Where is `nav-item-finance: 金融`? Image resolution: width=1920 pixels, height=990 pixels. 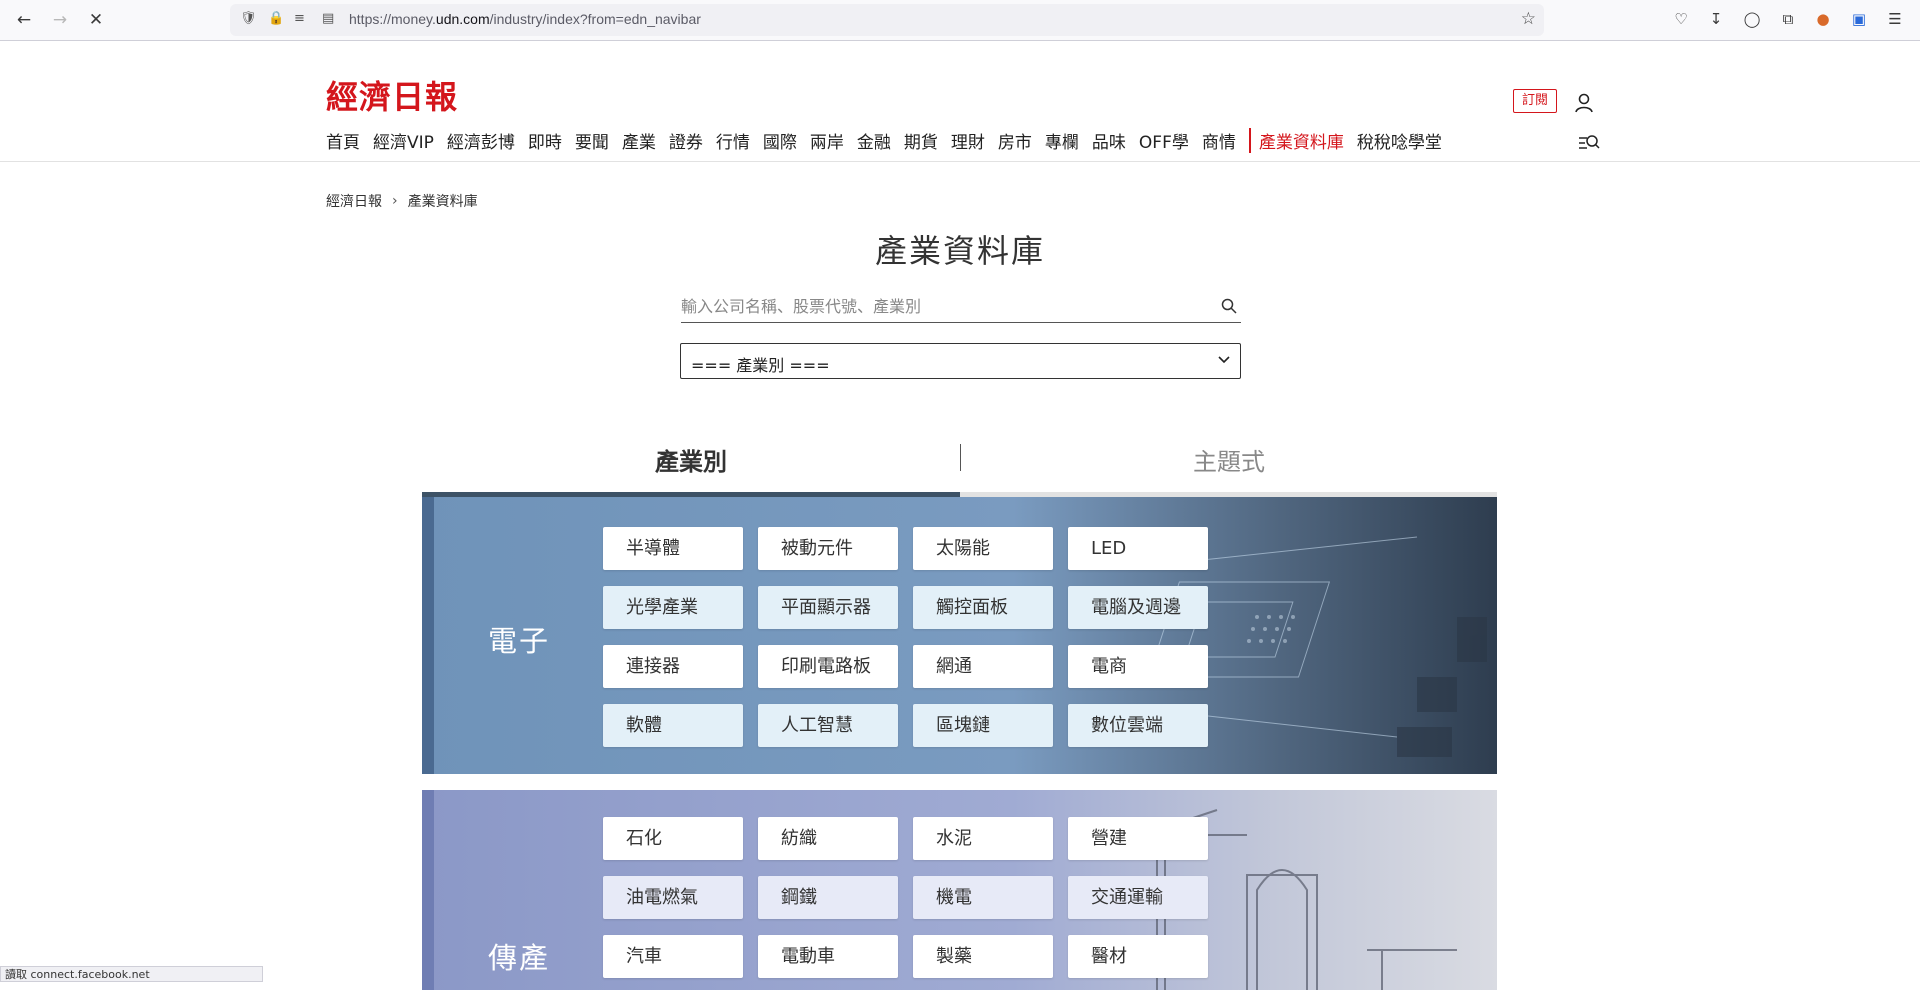
nav-item-finance: 金融 is located at coordinates (874, 140).